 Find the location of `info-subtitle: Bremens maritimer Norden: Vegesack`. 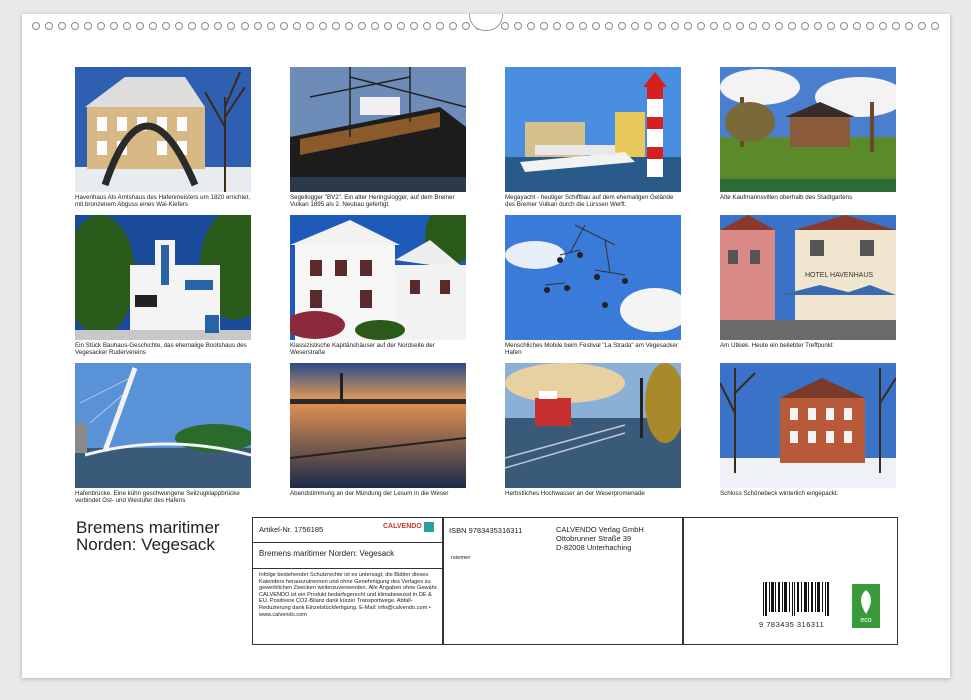

info-subtitle: Bremens maritimer Norden: Vegesack is located at coordinates (327, 553).